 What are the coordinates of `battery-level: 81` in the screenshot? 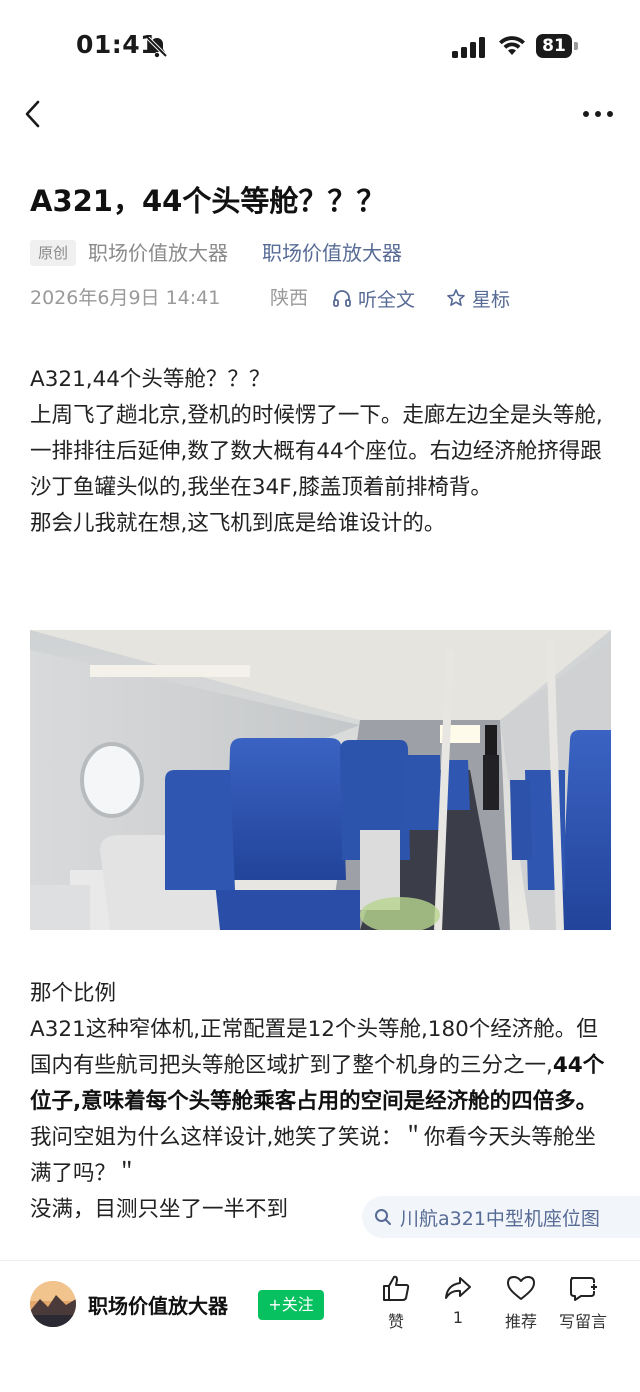 It's located at (554, 46).